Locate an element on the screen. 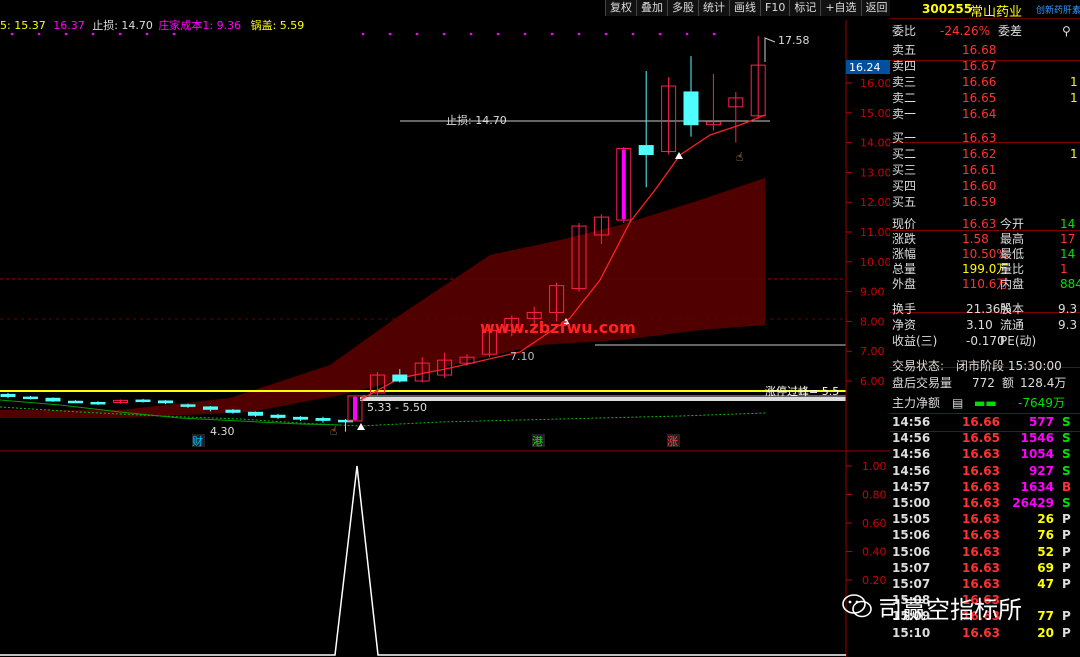 This screenshot has width=1080, height=657. ask-label: 卖三 is located at coordinates (904, 82).